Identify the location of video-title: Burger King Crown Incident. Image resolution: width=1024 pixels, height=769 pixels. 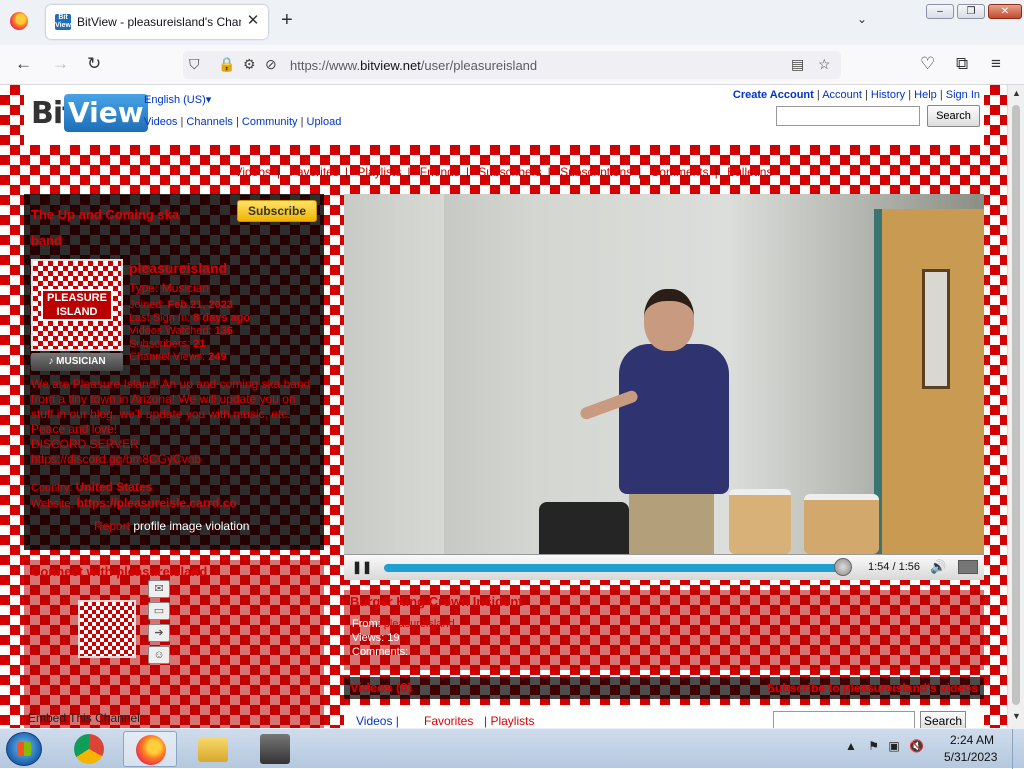
(436, 601).